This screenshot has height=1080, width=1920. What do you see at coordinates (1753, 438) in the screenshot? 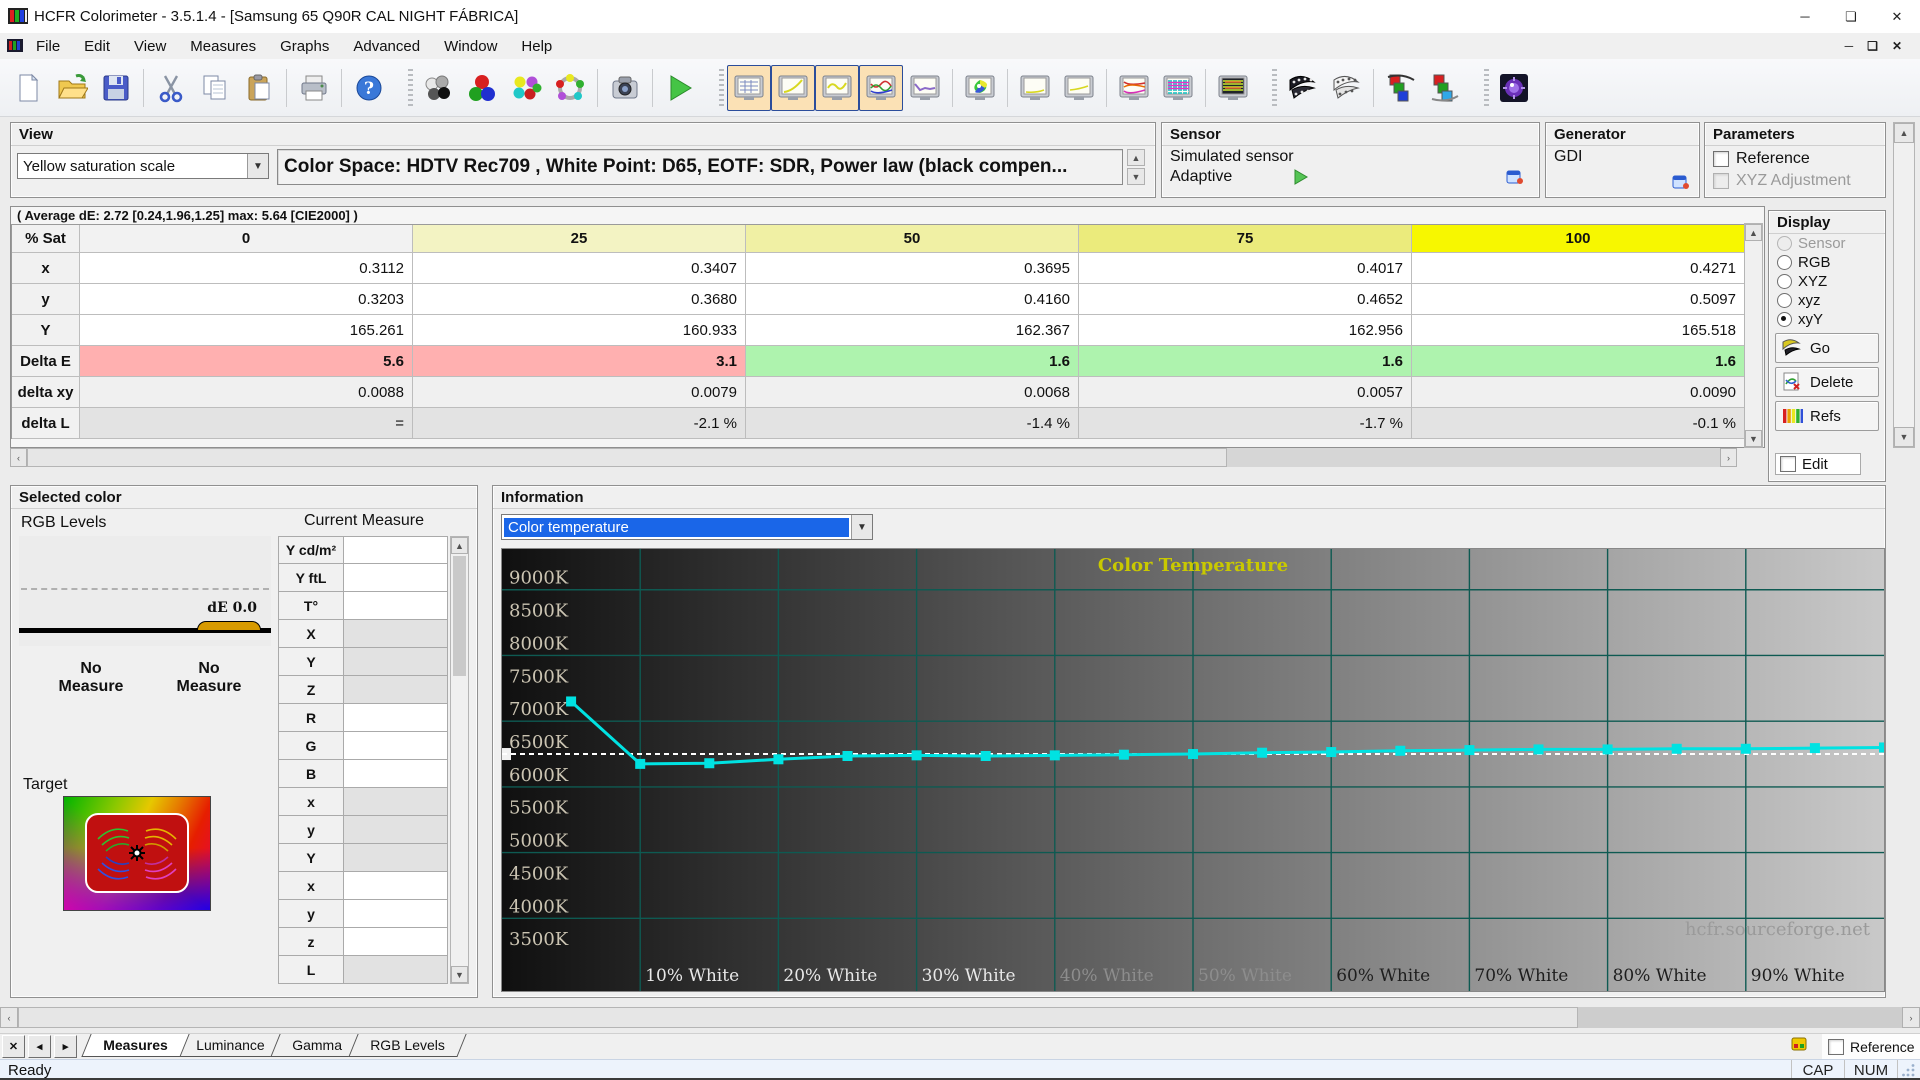
I see `table-scroll-down-icon: ▼` at bounding box center [1753, 438].